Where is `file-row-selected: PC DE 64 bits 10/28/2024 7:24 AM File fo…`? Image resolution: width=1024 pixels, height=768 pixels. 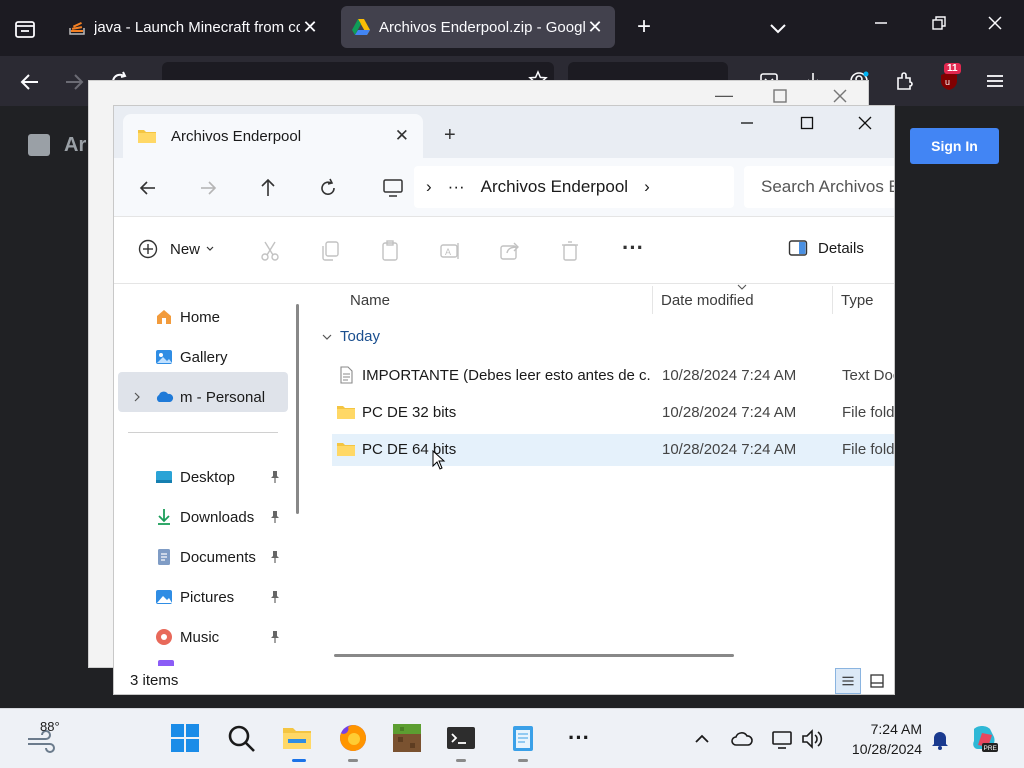 file-row-selected: PC DE 64 bits 10/28/2024 7:24 AM File fo… is located at coordinates (613, 450).